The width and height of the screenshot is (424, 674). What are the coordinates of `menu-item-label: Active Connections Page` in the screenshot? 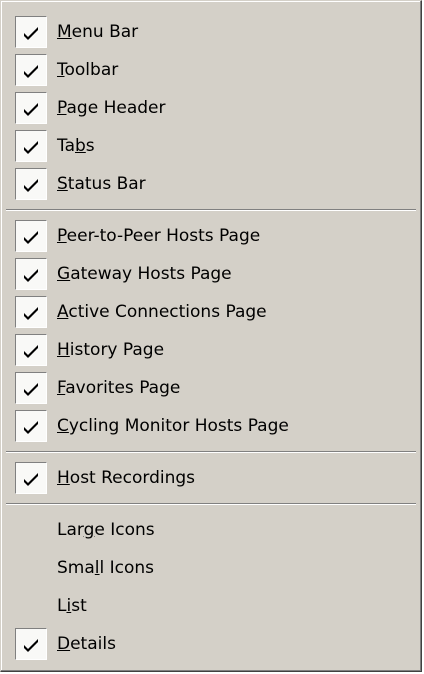 It's located at (162, 312).